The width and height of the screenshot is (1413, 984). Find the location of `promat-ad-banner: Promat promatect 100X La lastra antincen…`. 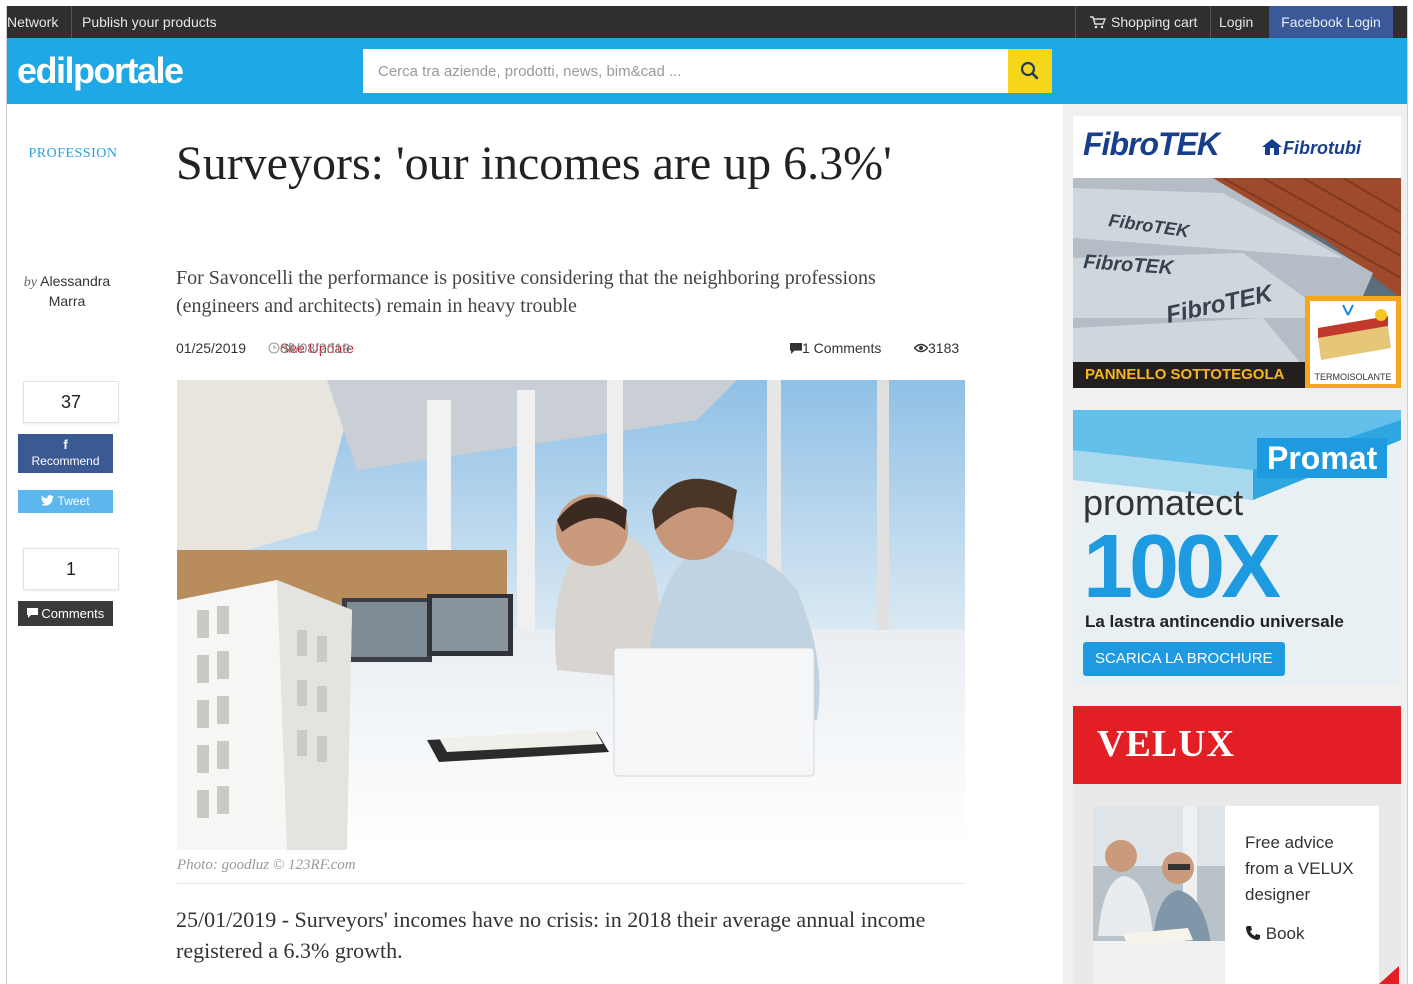

promat-ad-banner: Promat promatect 100X La lastra antincen… is located at coordinates (1237, 547).